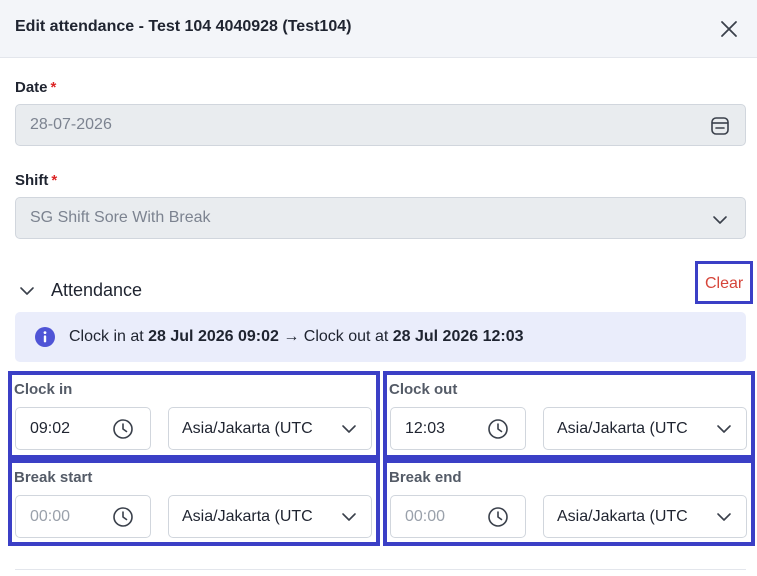 This screenshot has width=757, height=576. I want to click on break-start-timezone-select: Asia/Jakarta (UTC, so click(270, 516).